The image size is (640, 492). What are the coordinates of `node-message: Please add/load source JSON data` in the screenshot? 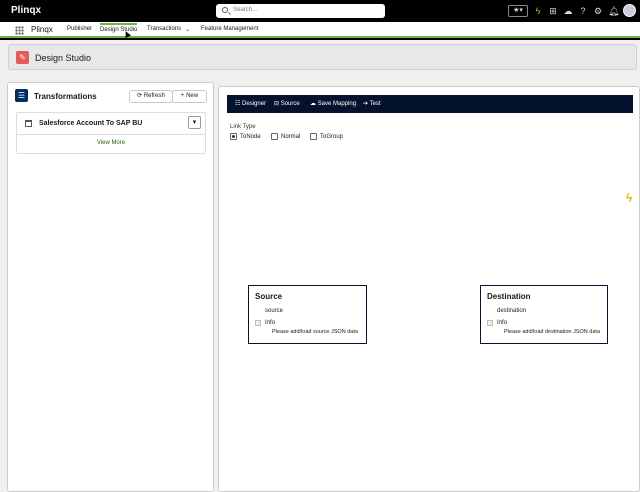 It's located at (315, 332).